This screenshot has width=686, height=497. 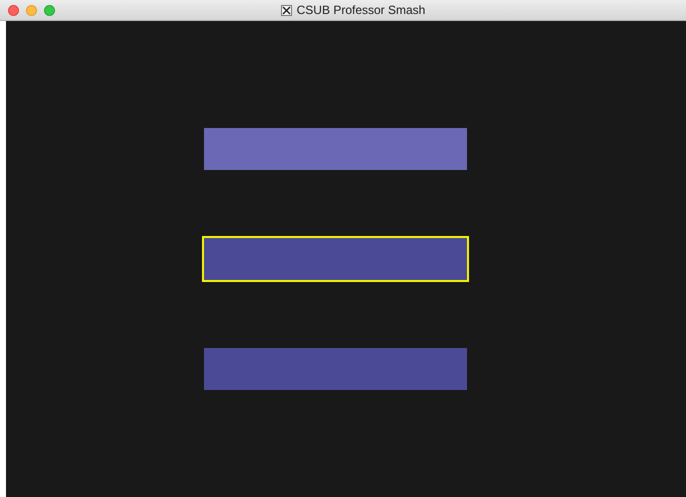 I want to click on window-title: CSUB Professor Smash, so click(x=361, y=10).